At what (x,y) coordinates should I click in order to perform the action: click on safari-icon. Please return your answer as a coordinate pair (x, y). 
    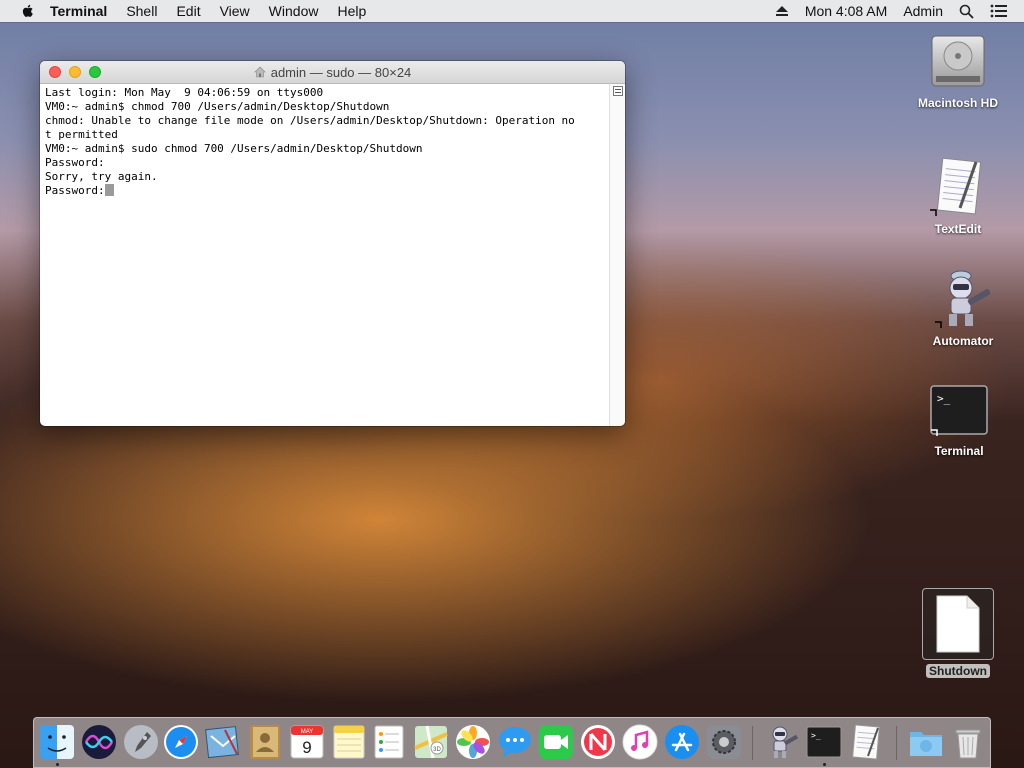
    Looking at the image, I should click on (181, 742).